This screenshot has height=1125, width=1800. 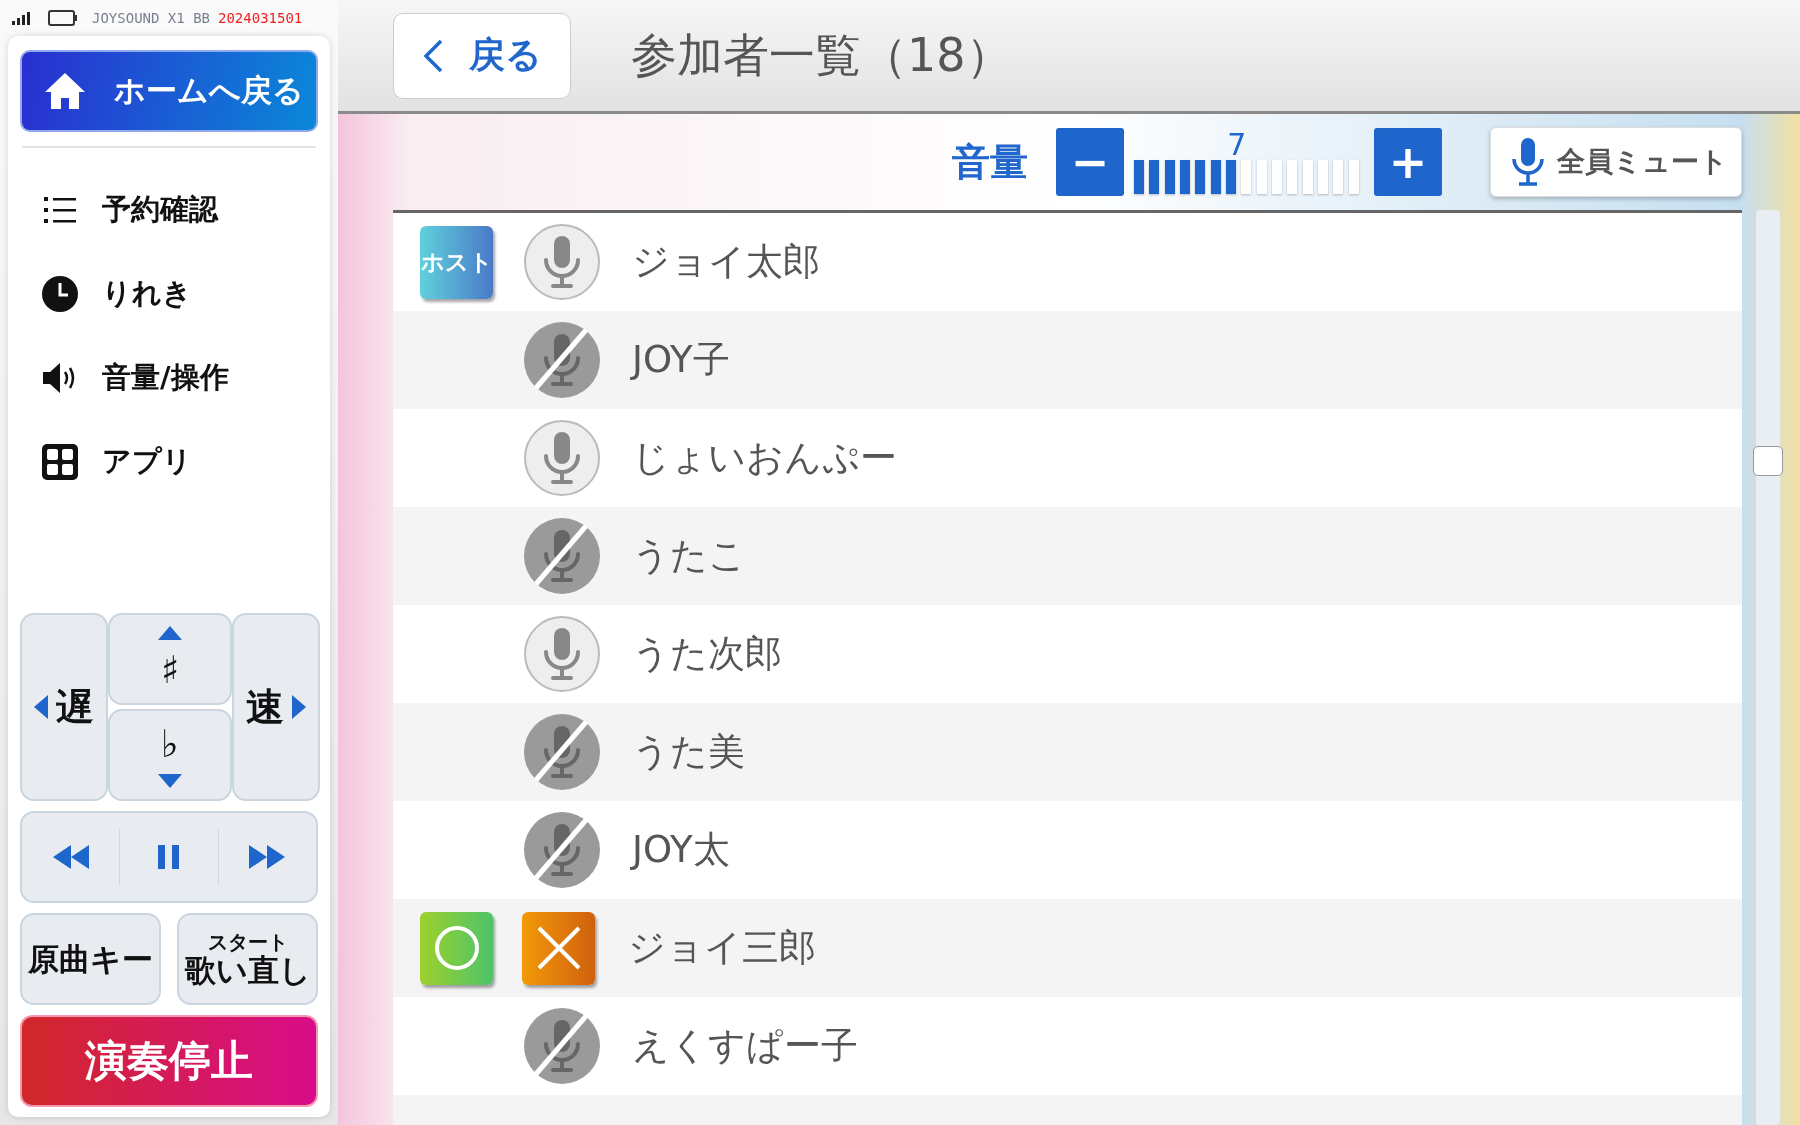 I want to click on slower-button: 遅, so click(x=64, y=707).